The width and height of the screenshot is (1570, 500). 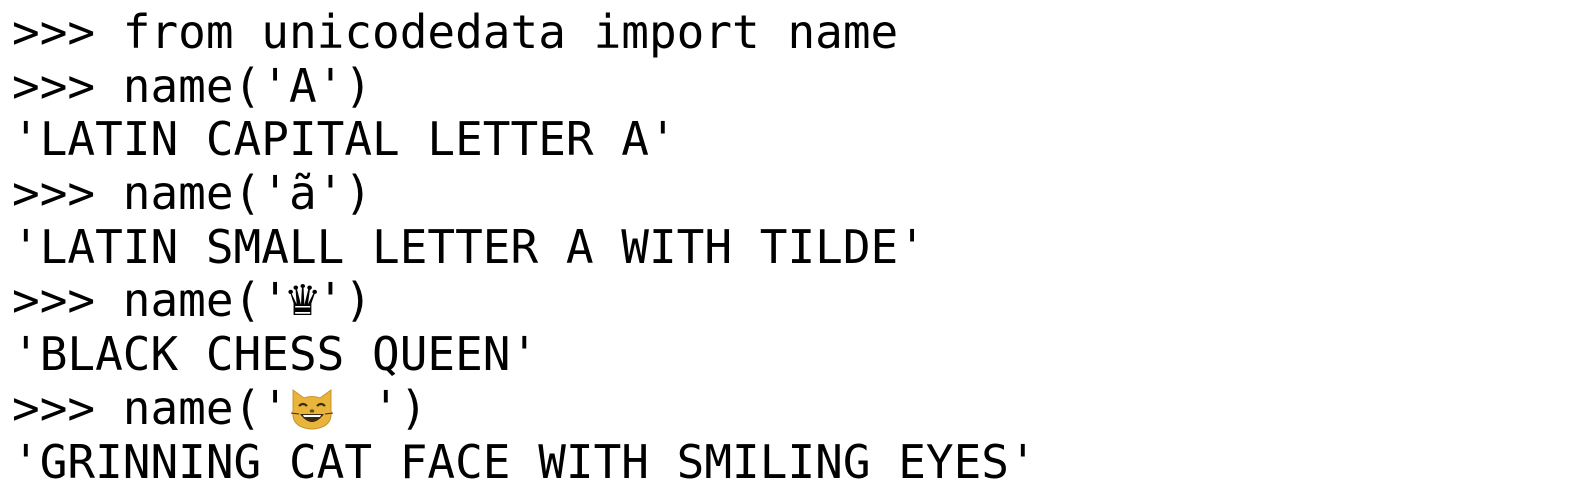 What do you see at coordinates (510, 32) in the screenshot?
I see `command-text: from unicodedata import name` at bounding box center [510, 32].